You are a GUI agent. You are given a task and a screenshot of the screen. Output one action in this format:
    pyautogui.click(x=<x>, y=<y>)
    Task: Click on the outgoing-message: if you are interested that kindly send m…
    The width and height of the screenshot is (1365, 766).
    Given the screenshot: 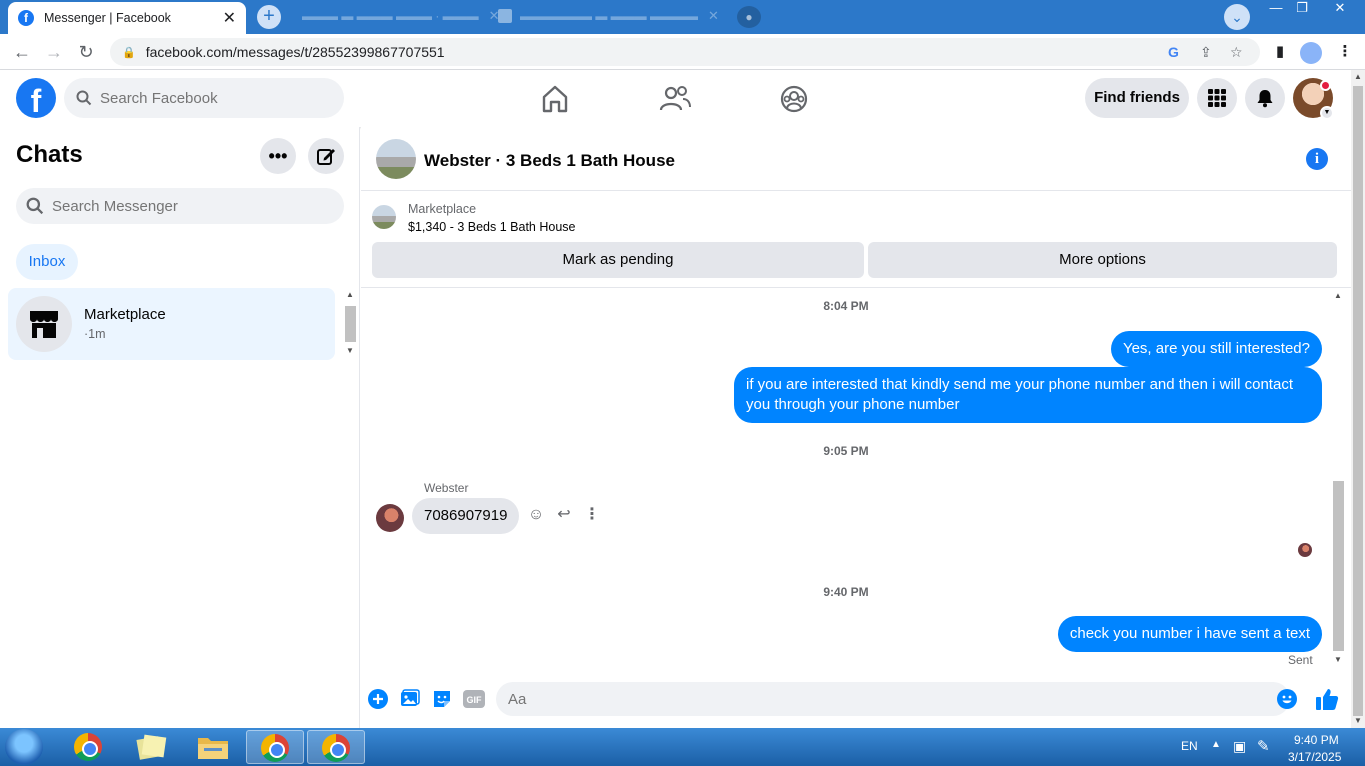 What is the action you would take?
    pyautogui.click(x=1028, y=395)
    